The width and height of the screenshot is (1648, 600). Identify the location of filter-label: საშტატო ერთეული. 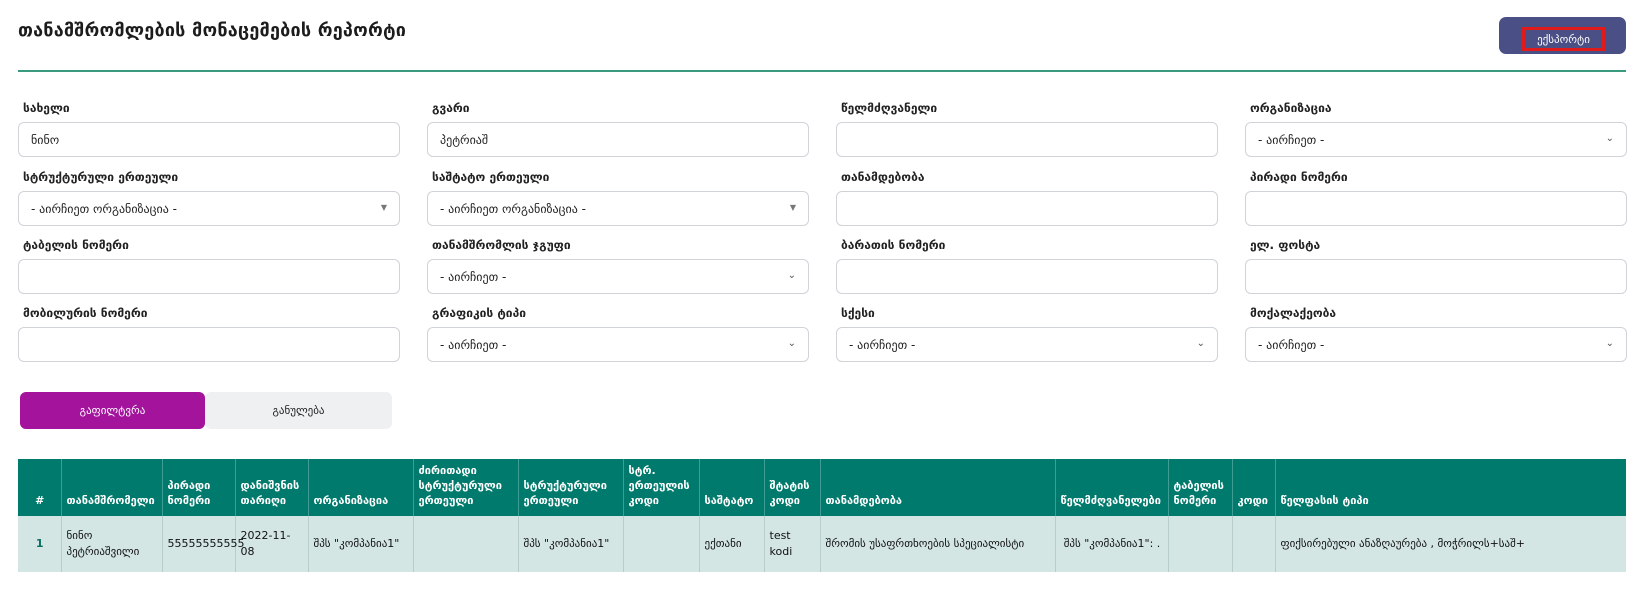
(491, 177).